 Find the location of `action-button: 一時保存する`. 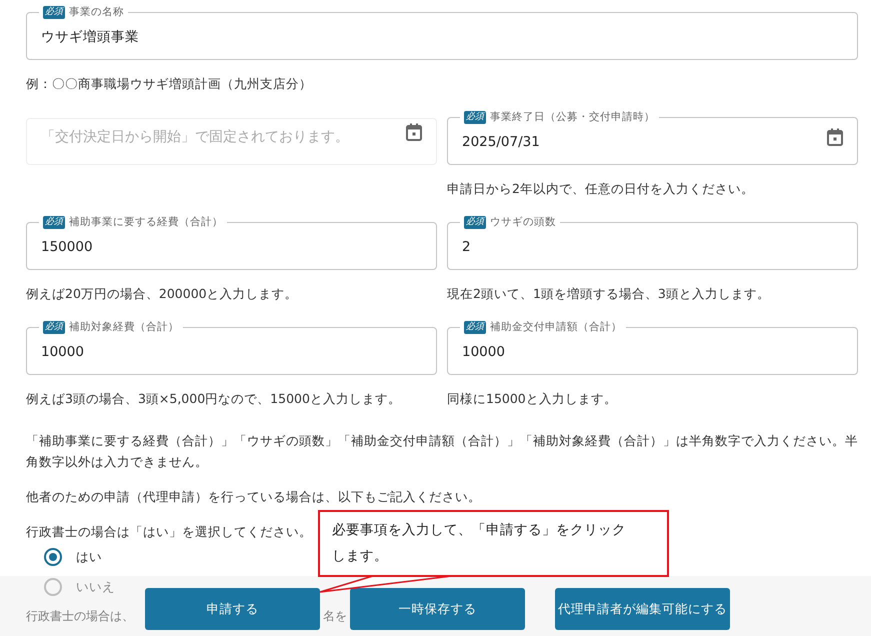

action-button: 一時保存する is located at coordinates (437, 609).